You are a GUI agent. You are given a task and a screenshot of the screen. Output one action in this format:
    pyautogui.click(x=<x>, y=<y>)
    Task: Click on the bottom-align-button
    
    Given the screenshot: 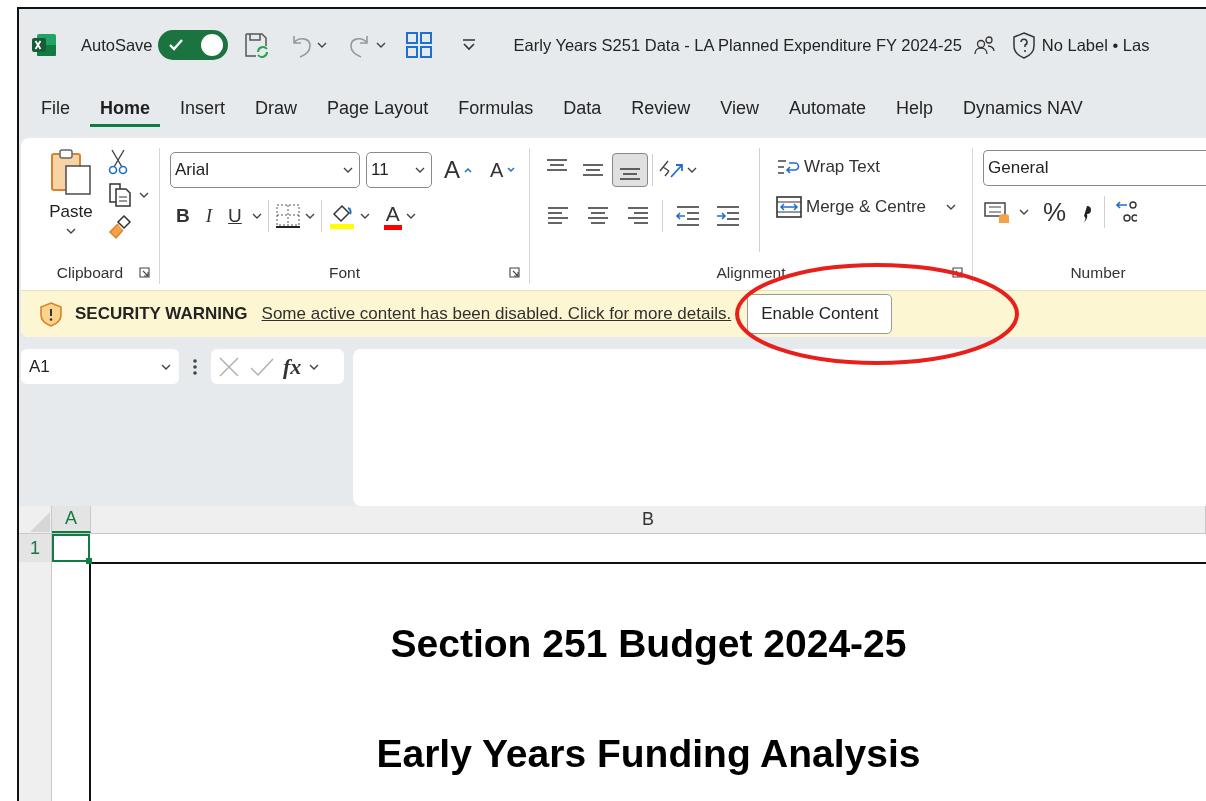 What is the action you would take?
    pyautogui.click(x=630, y=170)
    